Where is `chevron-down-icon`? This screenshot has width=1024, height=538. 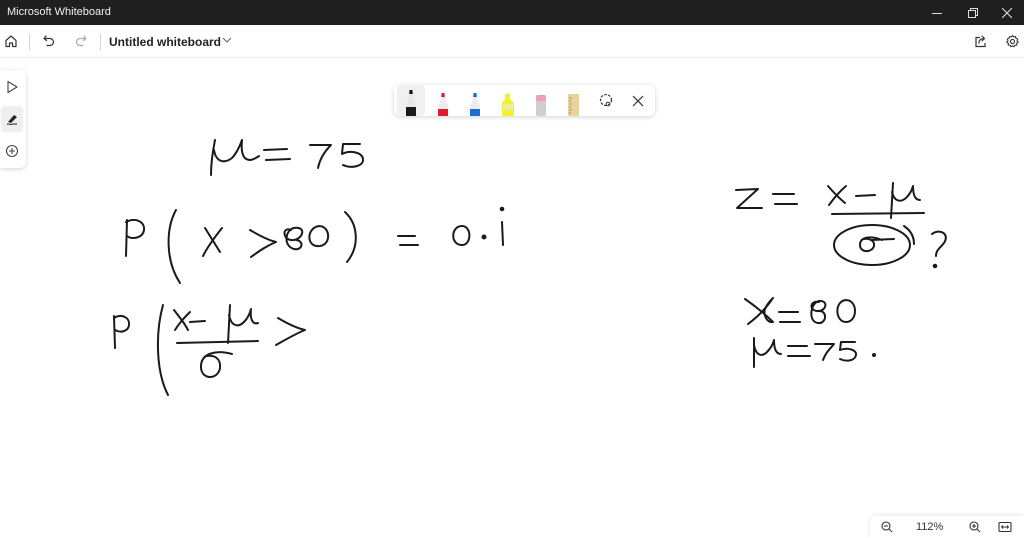
chevron-down-icon is located at coordinates (227, 40).